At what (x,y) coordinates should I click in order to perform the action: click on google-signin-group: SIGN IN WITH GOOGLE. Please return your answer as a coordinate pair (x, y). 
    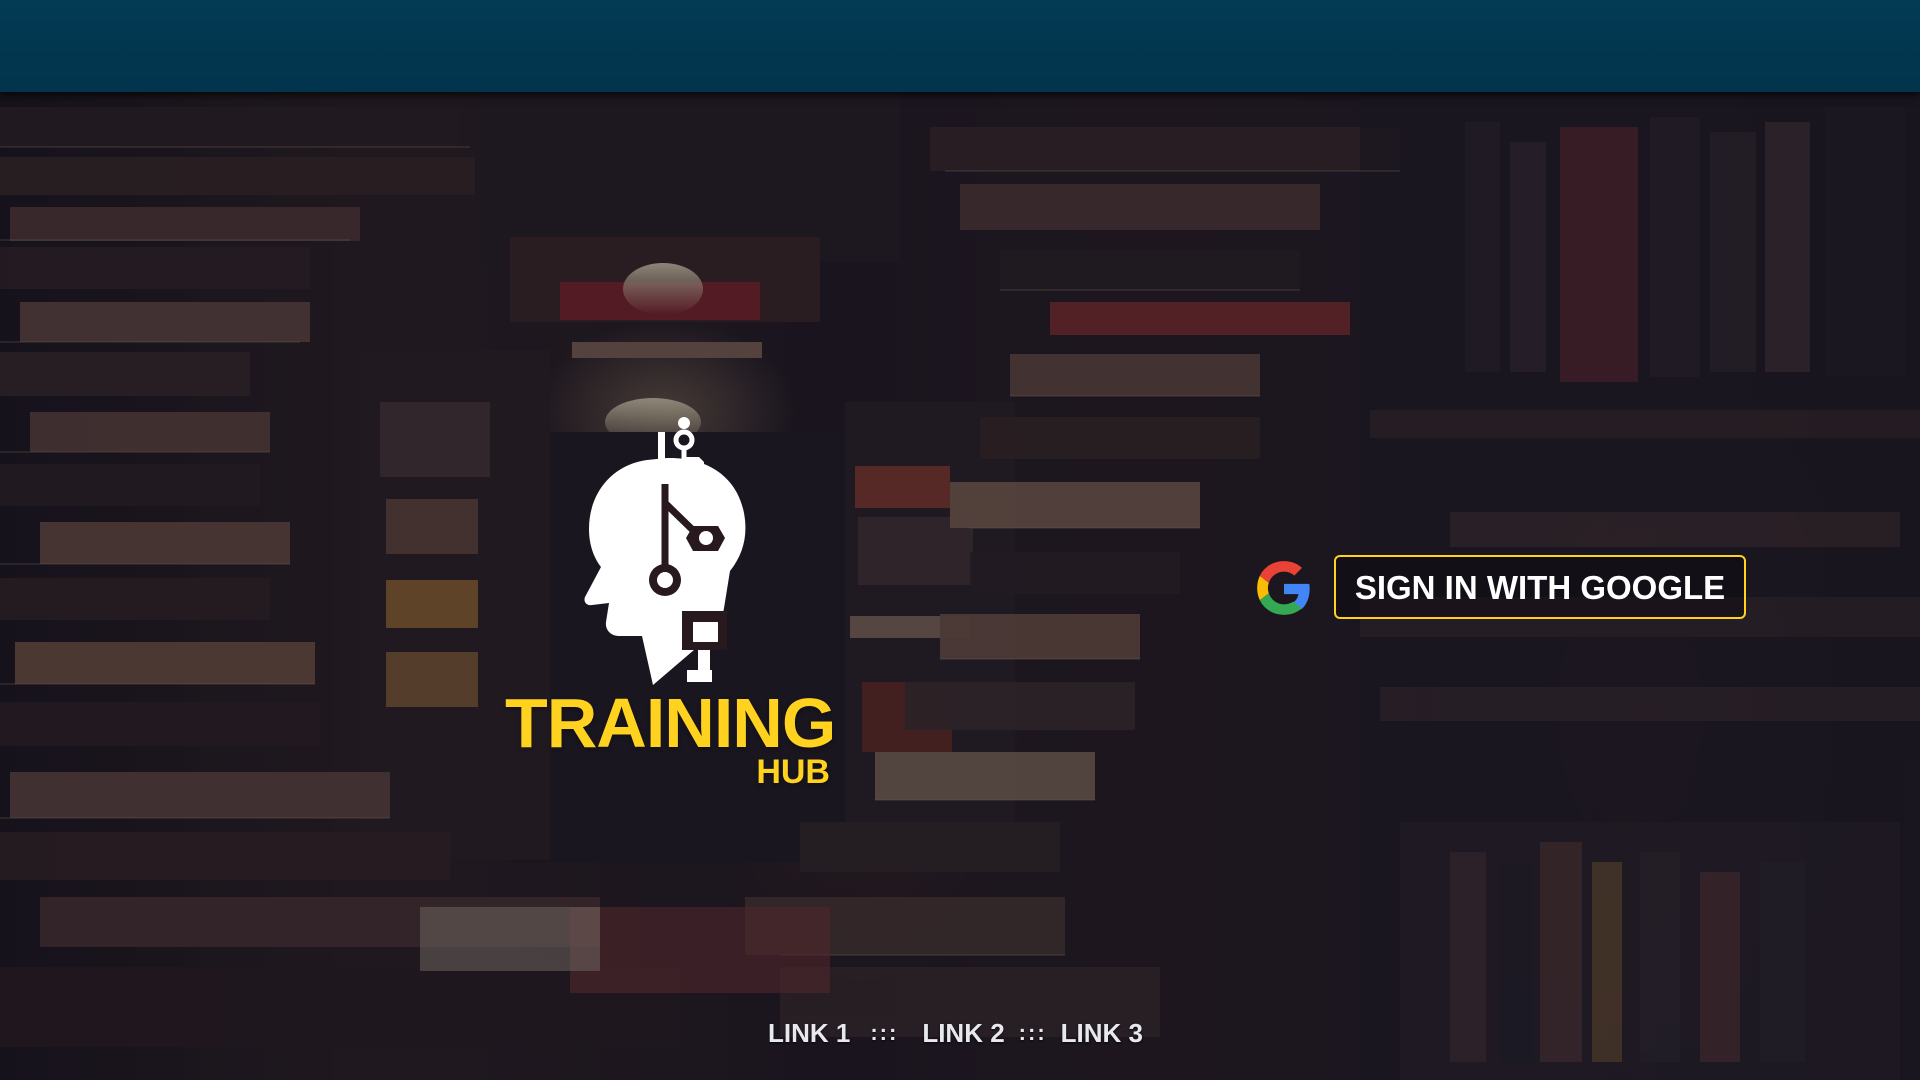
    Looking at the image, I should click on (1502, 588).